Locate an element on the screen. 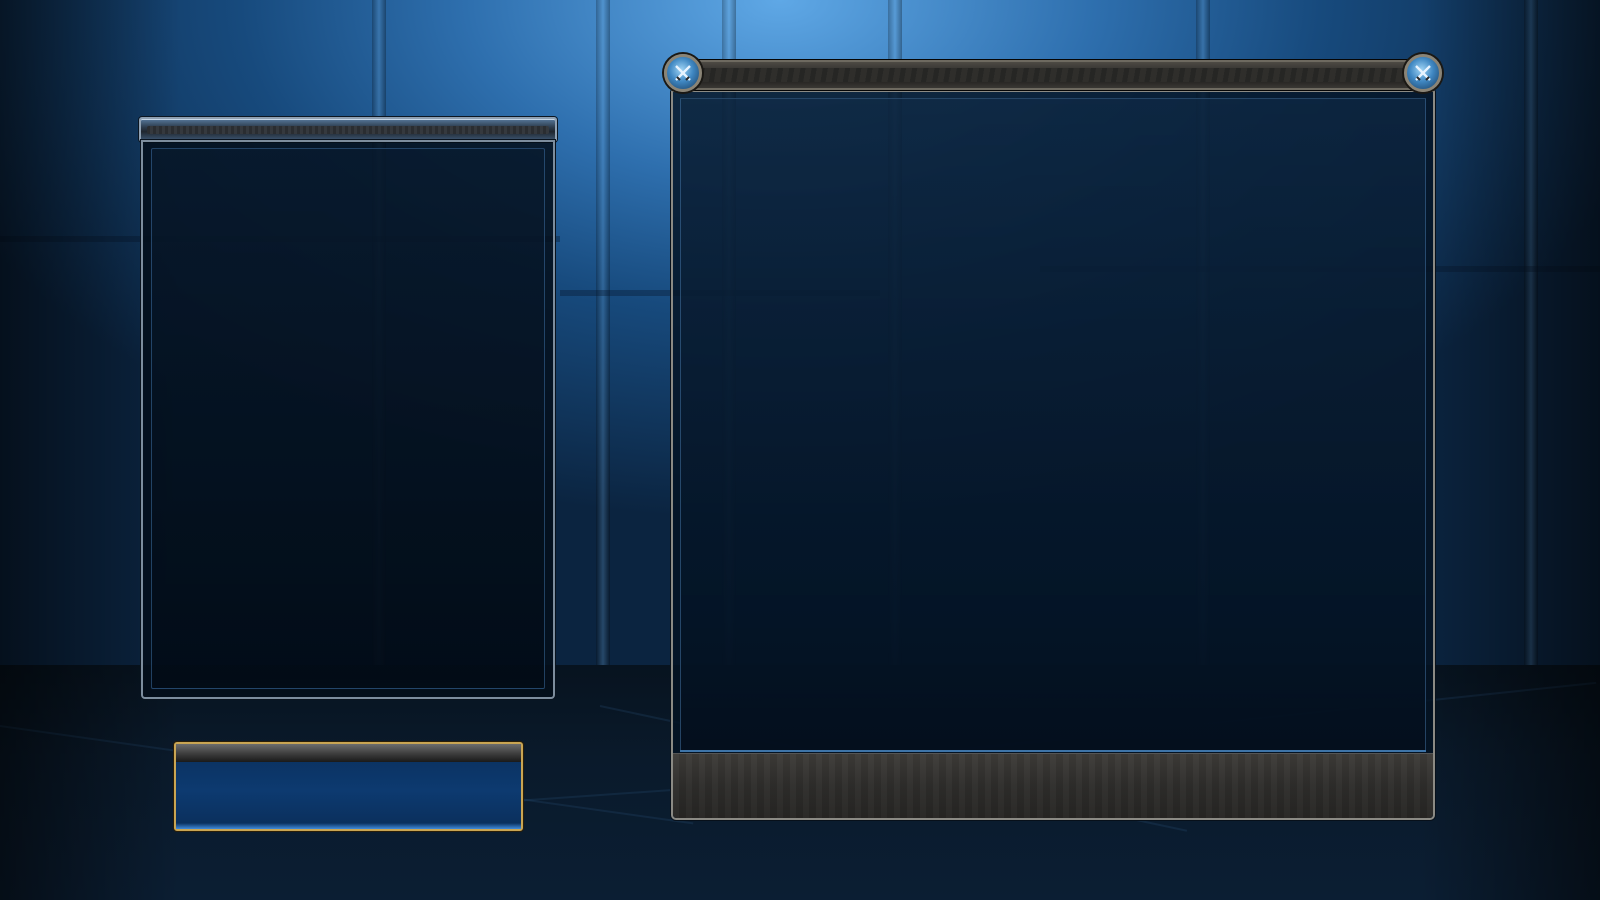 This screenshot has height=900, width=1600. right-panel-footer is located at coordinates (1053, 785).